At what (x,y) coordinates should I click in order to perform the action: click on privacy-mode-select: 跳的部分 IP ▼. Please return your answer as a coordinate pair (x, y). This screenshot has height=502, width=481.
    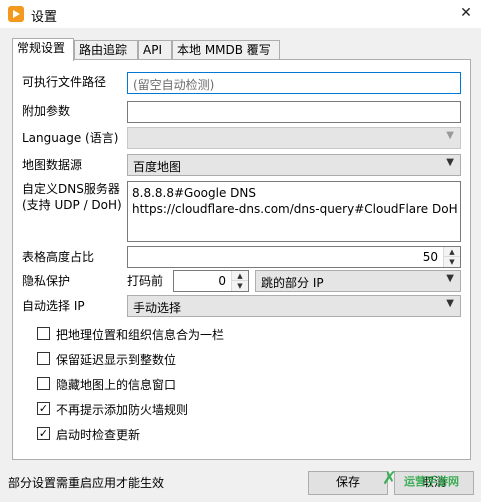
    Looking at the image, I should click on (358, 281).